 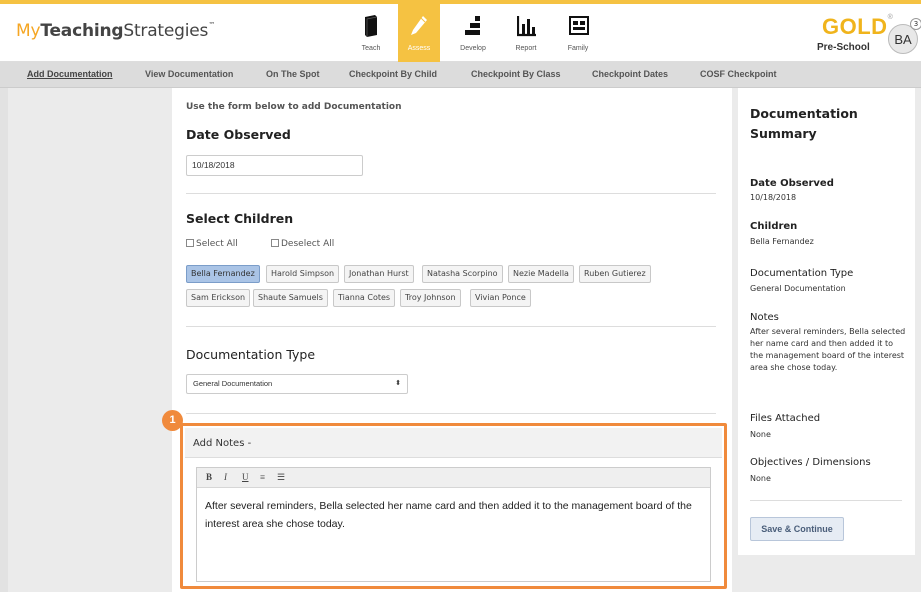 What do you see at coordinates (211, 25) in the screenshot?
I see `logo-trademark: ™` at bounding box center [211, 25].